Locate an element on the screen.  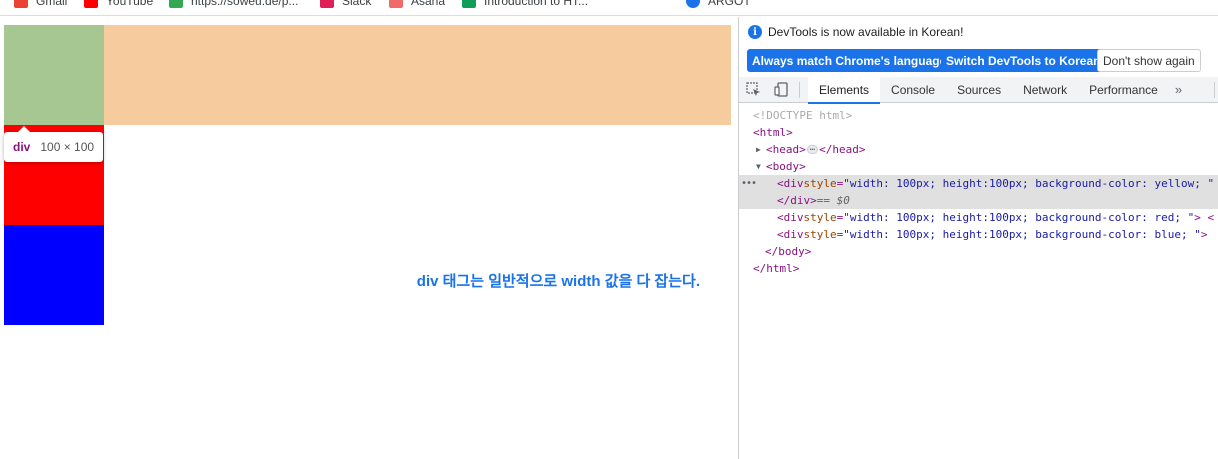
bookmark-argot: ARGOT is located at coordinates (718, 5).